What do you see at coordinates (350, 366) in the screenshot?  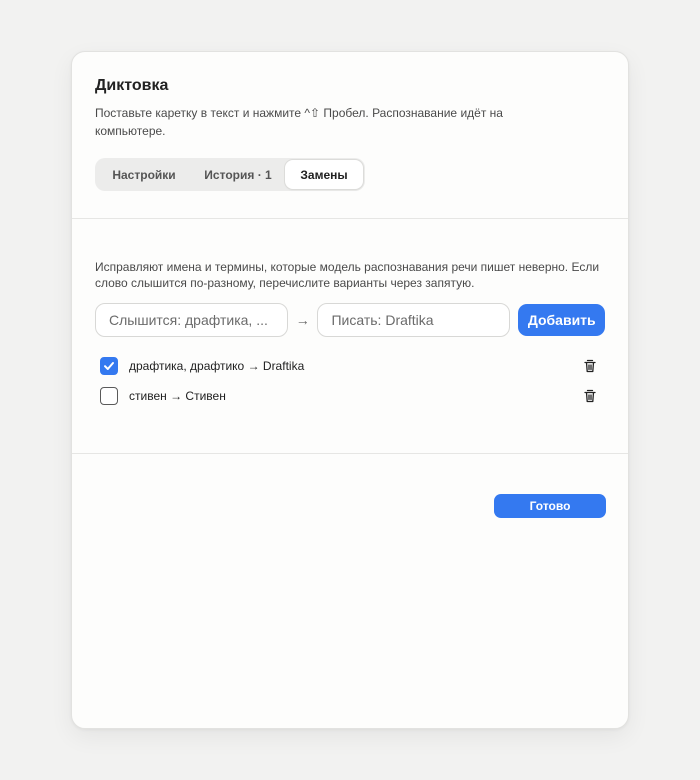 I see `list-item: драфтика, драфтико → Draftika` at bounding box center [350, 366].